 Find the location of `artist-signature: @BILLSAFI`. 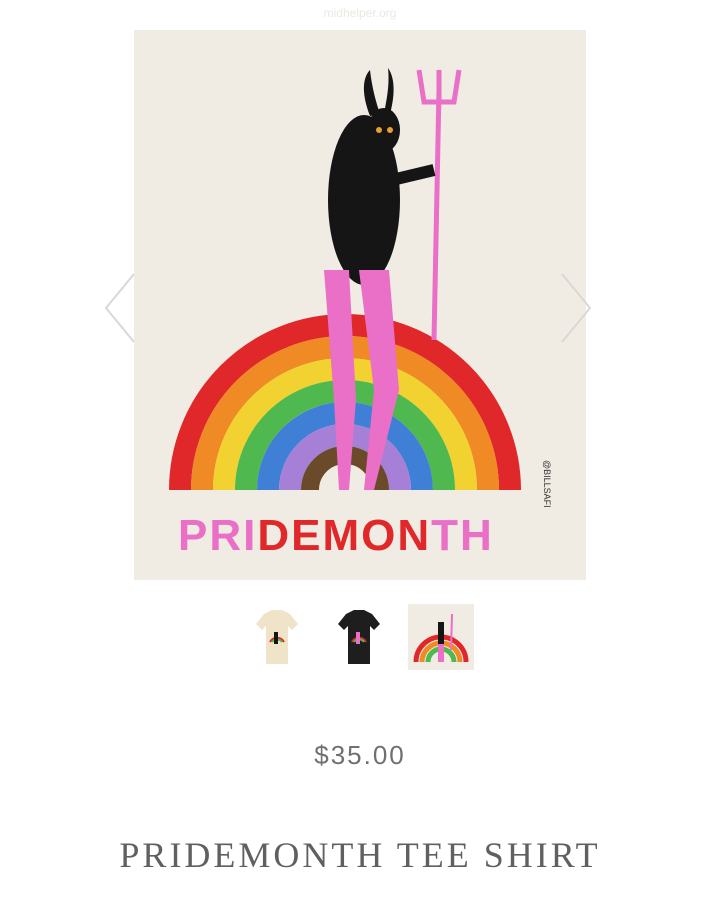

artist-signature: @BILLSAFI is located at coordinates (547, 484).